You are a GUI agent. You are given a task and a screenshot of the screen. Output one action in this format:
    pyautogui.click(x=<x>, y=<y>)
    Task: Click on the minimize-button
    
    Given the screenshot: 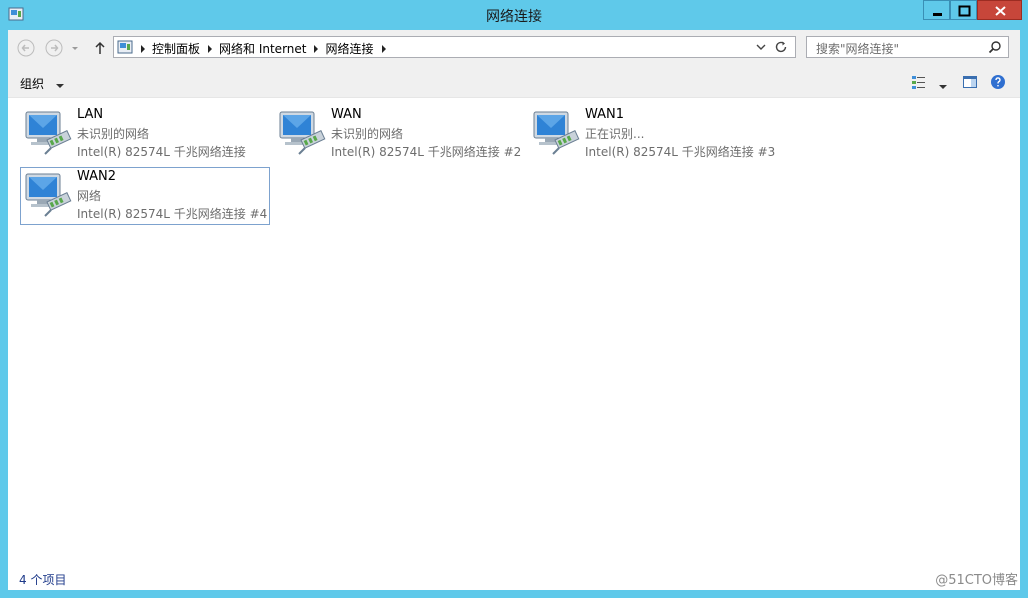 What is the action you would take?
    pyautogui.click(x=936, y=10)
    